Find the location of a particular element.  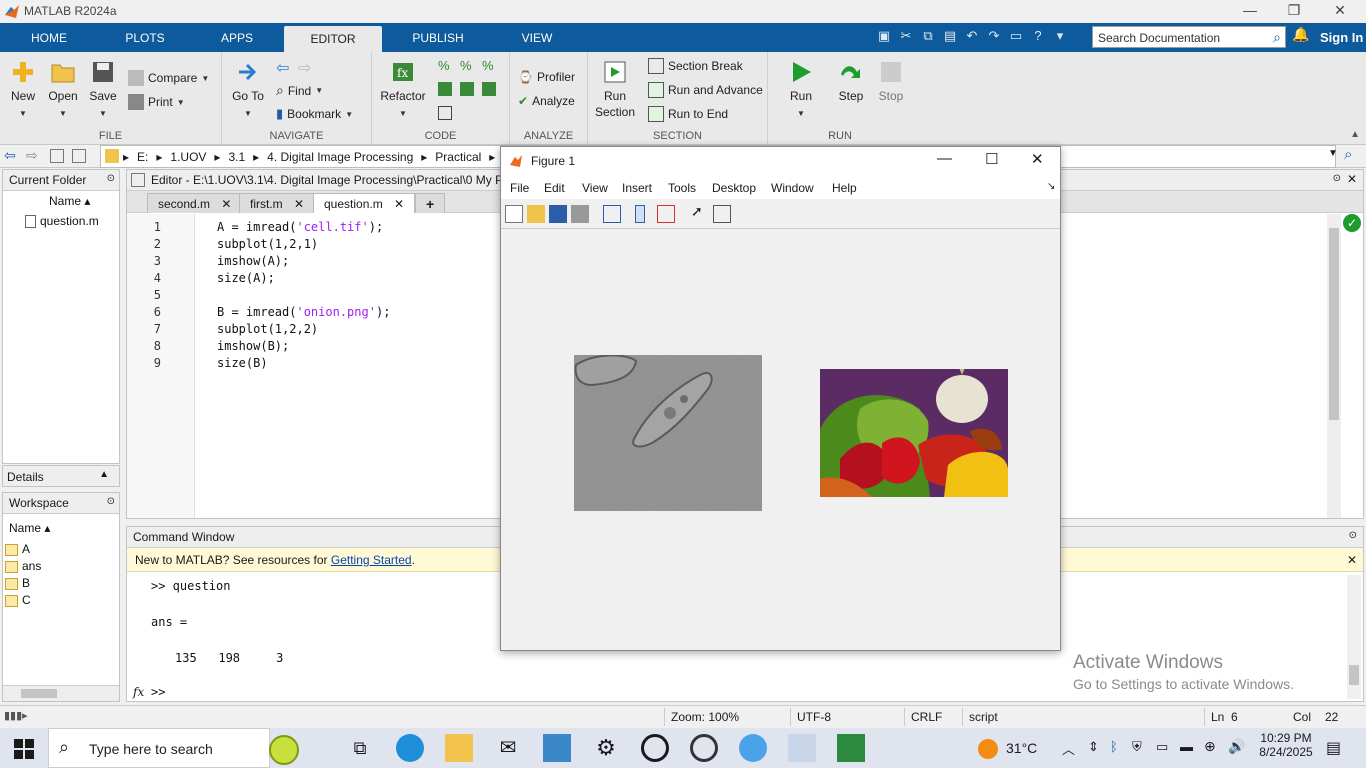

chatgpt-icon is located at coordinates (704, 748).